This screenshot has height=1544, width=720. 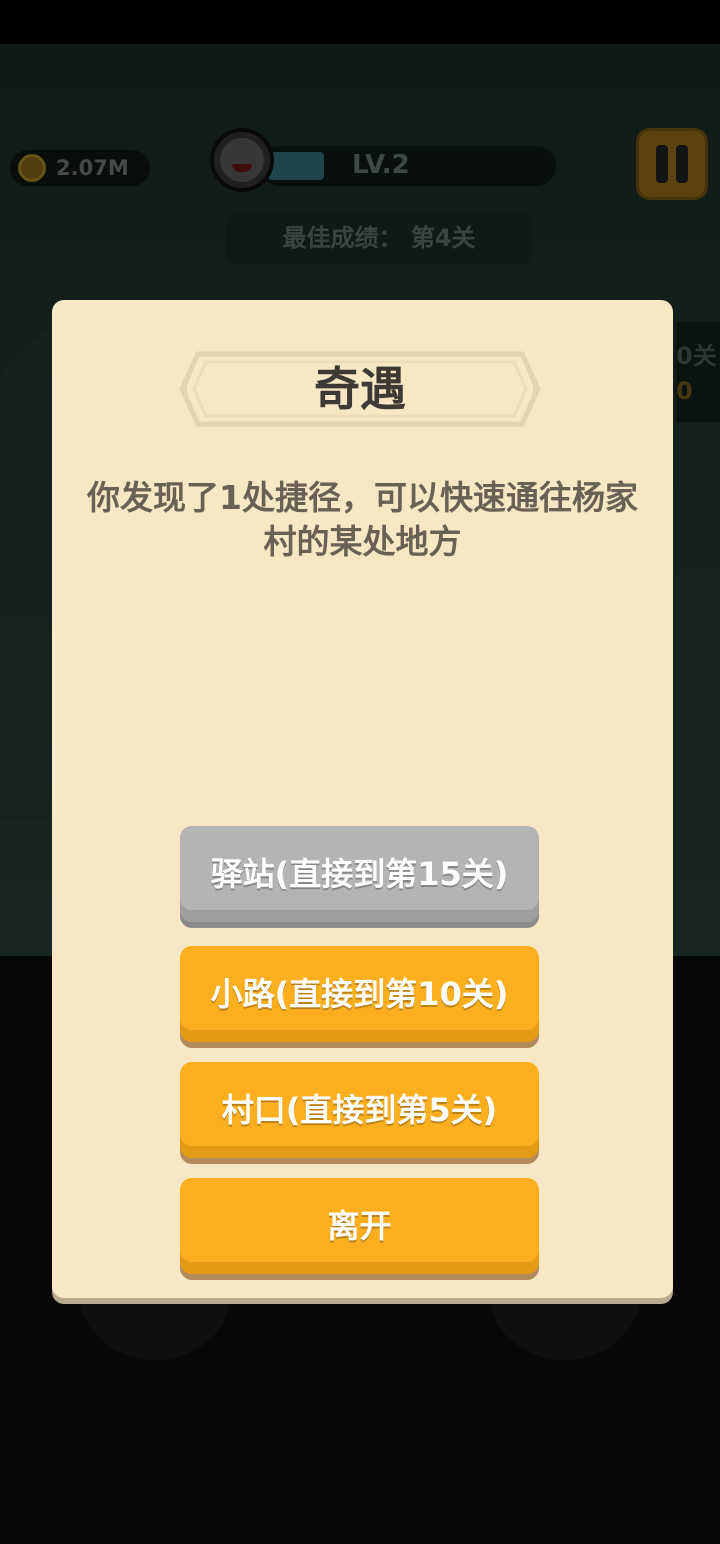 I want to click on dialog-title-banner: 奇遇, so click(x=360, y=389).